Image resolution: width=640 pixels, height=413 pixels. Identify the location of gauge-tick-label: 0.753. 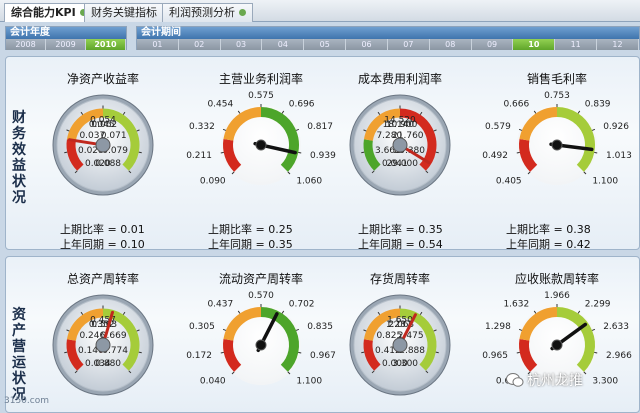
(557, 96).